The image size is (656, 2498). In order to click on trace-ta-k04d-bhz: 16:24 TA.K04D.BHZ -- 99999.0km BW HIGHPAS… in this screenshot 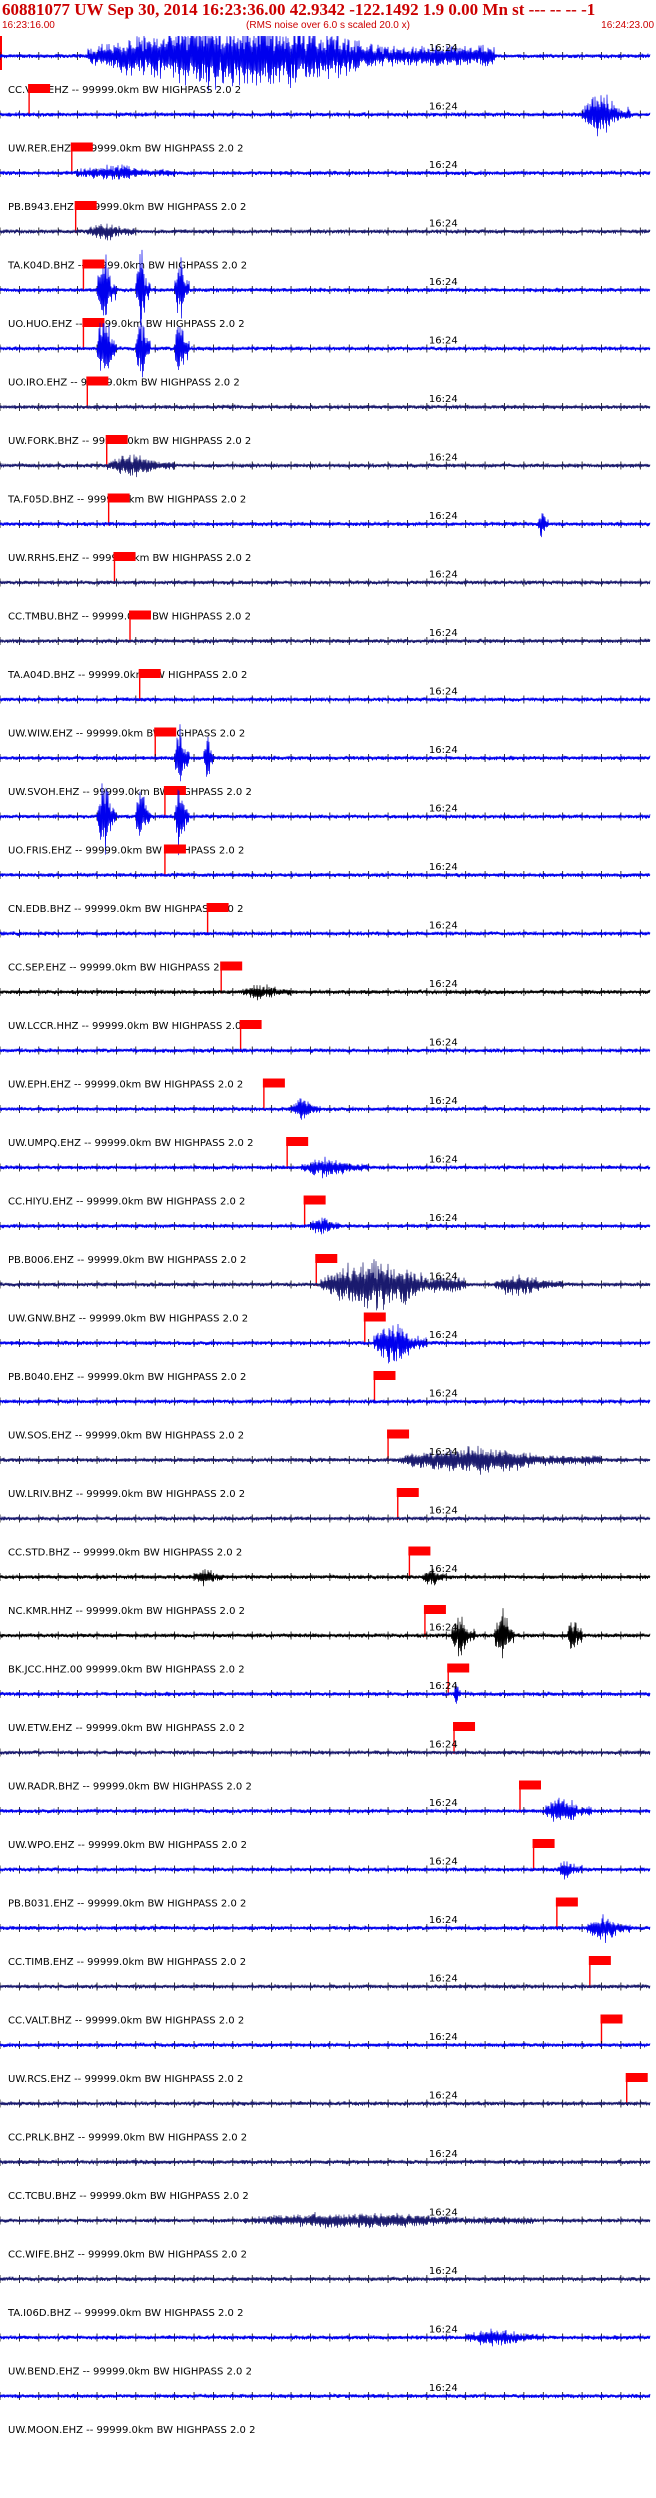, I will do `click(325, 255)`.